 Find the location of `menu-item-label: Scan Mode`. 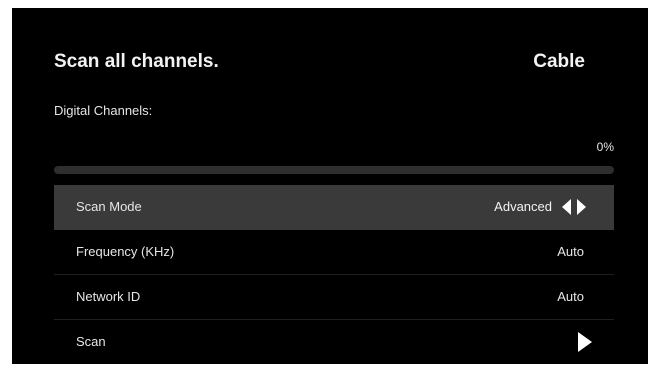

menu-item-label: Scan Mode is located at coordinates (109, 206).